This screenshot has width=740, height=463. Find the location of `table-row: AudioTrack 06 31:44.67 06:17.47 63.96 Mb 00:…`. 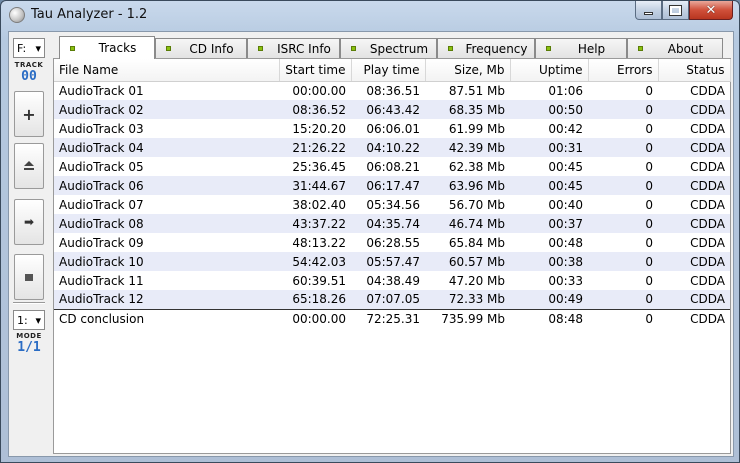

table-row: AudioTrack 06 31:44.67 06:17.47 63.96 Mb 00:… is located at coordinates (392, 185).